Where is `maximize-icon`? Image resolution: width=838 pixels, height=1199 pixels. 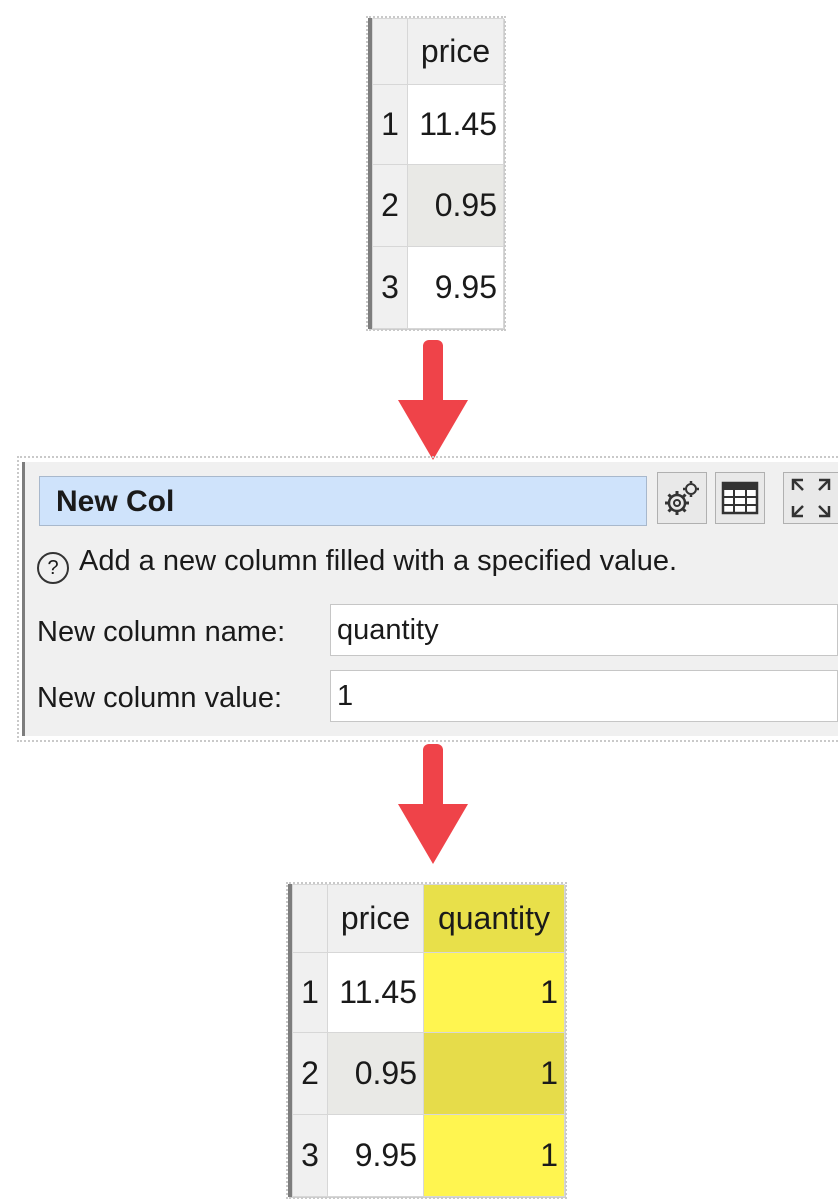
maximize-icon is located at coordinates (811, 498).